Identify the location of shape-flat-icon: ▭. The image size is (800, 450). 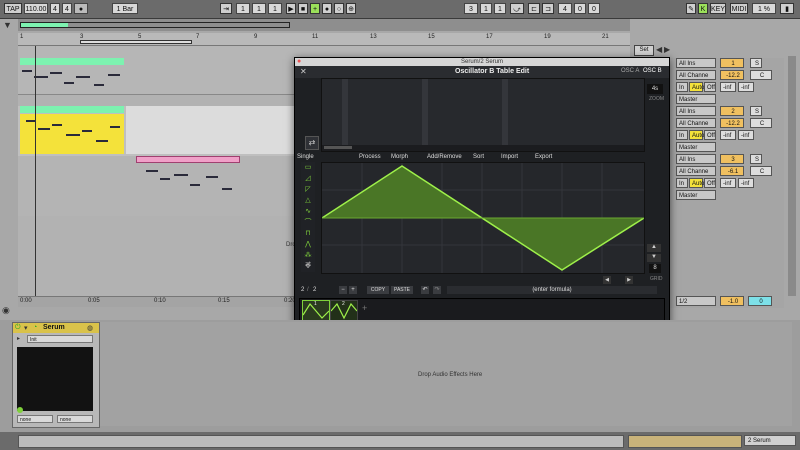
(308, 167).